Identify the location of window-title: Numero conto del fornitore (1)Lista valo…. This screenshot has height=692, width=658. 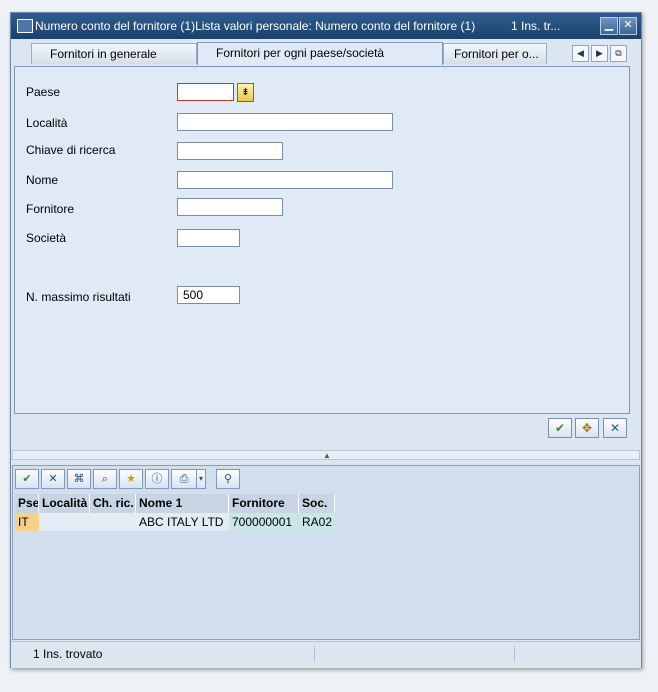
(255, 26).